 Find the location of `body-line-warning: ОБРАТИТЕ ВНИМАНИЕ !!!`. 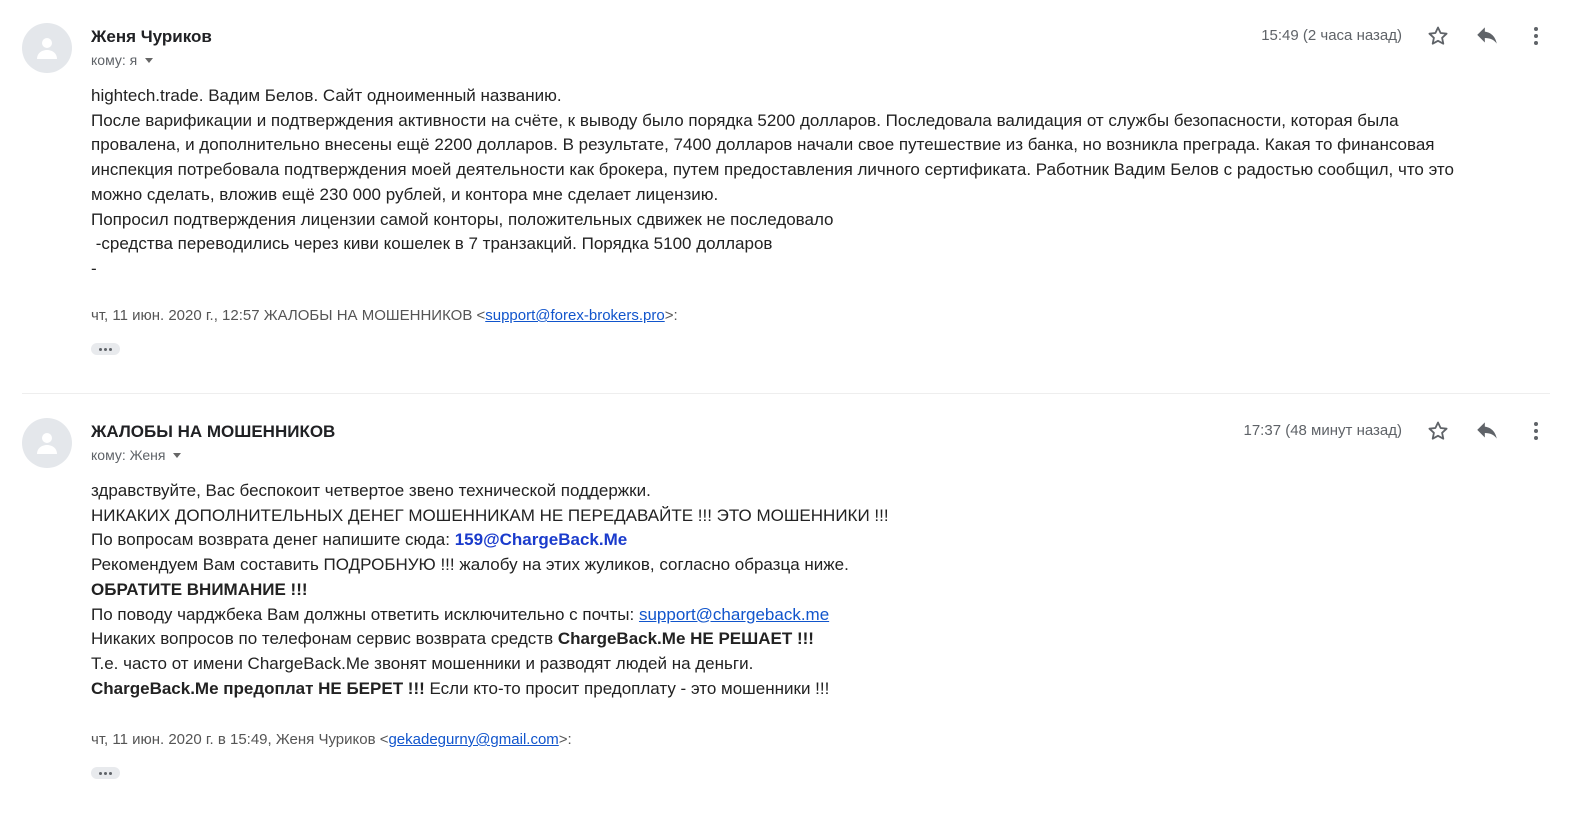

body-line-warning: ОБРАТИТЕ ВНИМАНИЕ !!! is located at coordinates (199, 589).